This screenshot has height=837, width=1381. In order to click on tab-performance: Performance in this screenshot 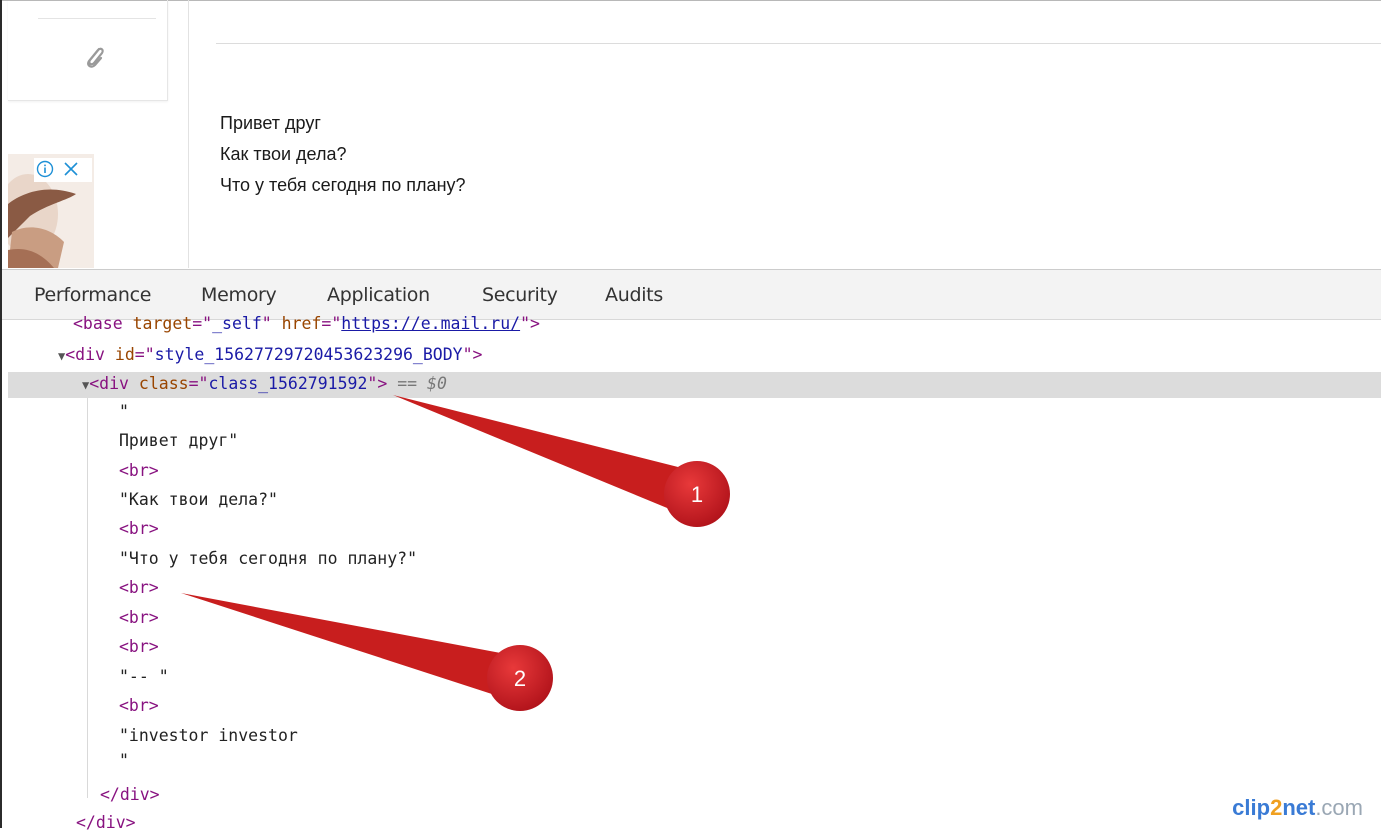, I will do `click(92, 295)`.